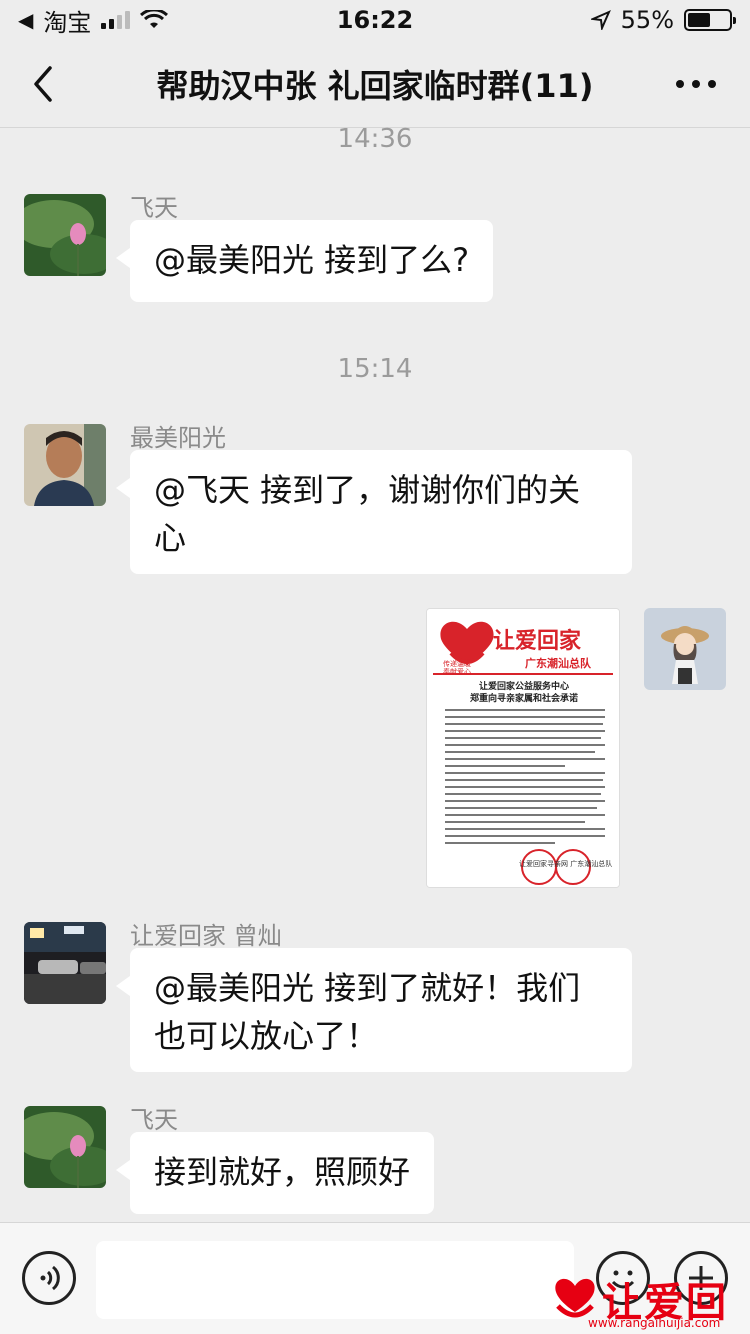 This screenshot has width=750, height=1334. I want to click on watermark: 让爱回家 www.rangaihuijia.com, so click(649, 1302).